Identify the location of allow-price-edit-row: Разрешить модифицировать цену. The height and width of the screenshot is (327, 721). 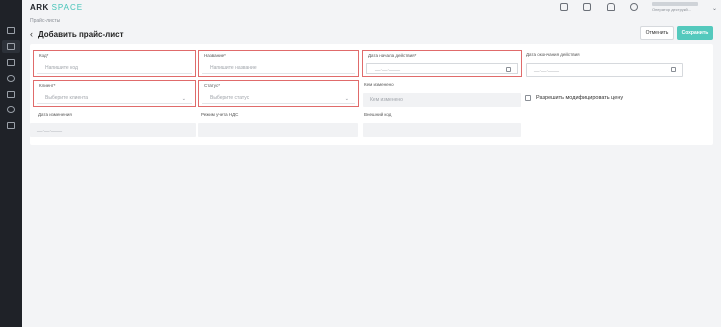
(574, 98).